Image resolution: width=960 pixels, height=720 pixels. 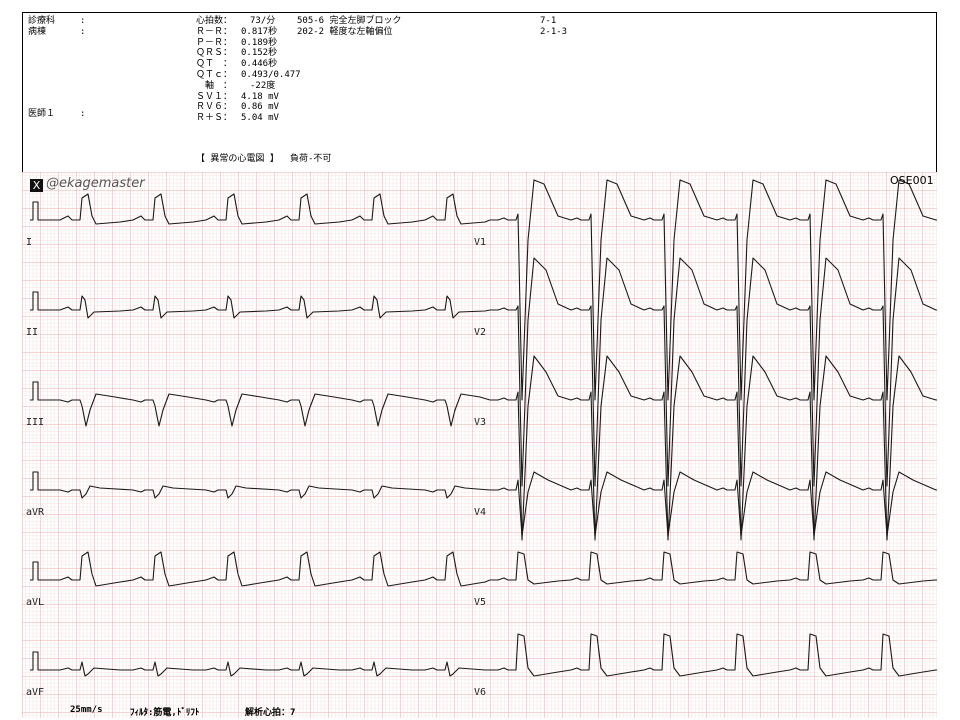 What do you see at coordinates (258, 21) in the screenshot?
I see `measurement-value: 73/分` at bounding box center [258, 21].